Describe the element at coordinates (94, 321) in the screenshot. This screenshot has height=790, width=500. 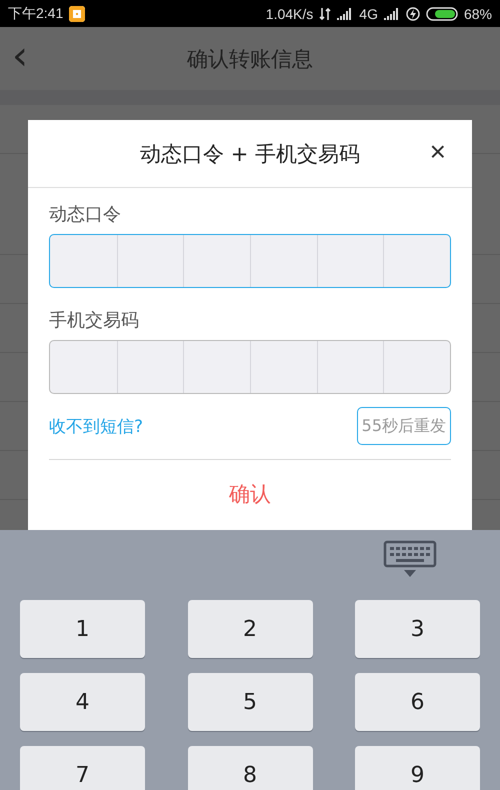
I see `field-label: 手机交易码` at that location.